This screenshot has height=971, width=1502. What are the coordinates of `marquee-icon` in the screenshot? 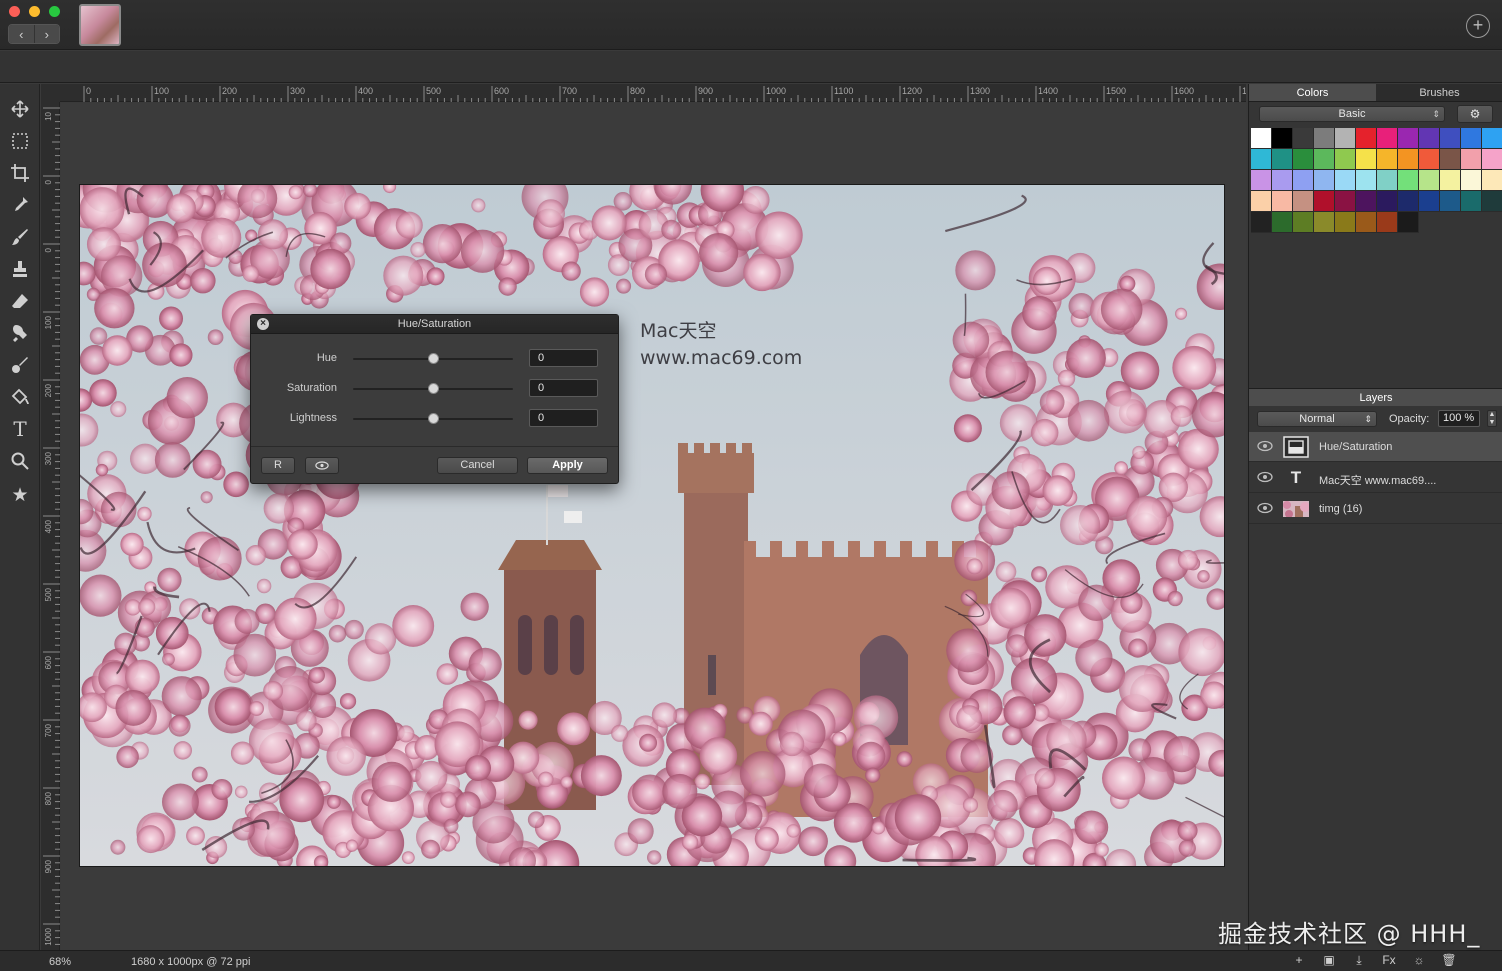 It's located at (20, 141).